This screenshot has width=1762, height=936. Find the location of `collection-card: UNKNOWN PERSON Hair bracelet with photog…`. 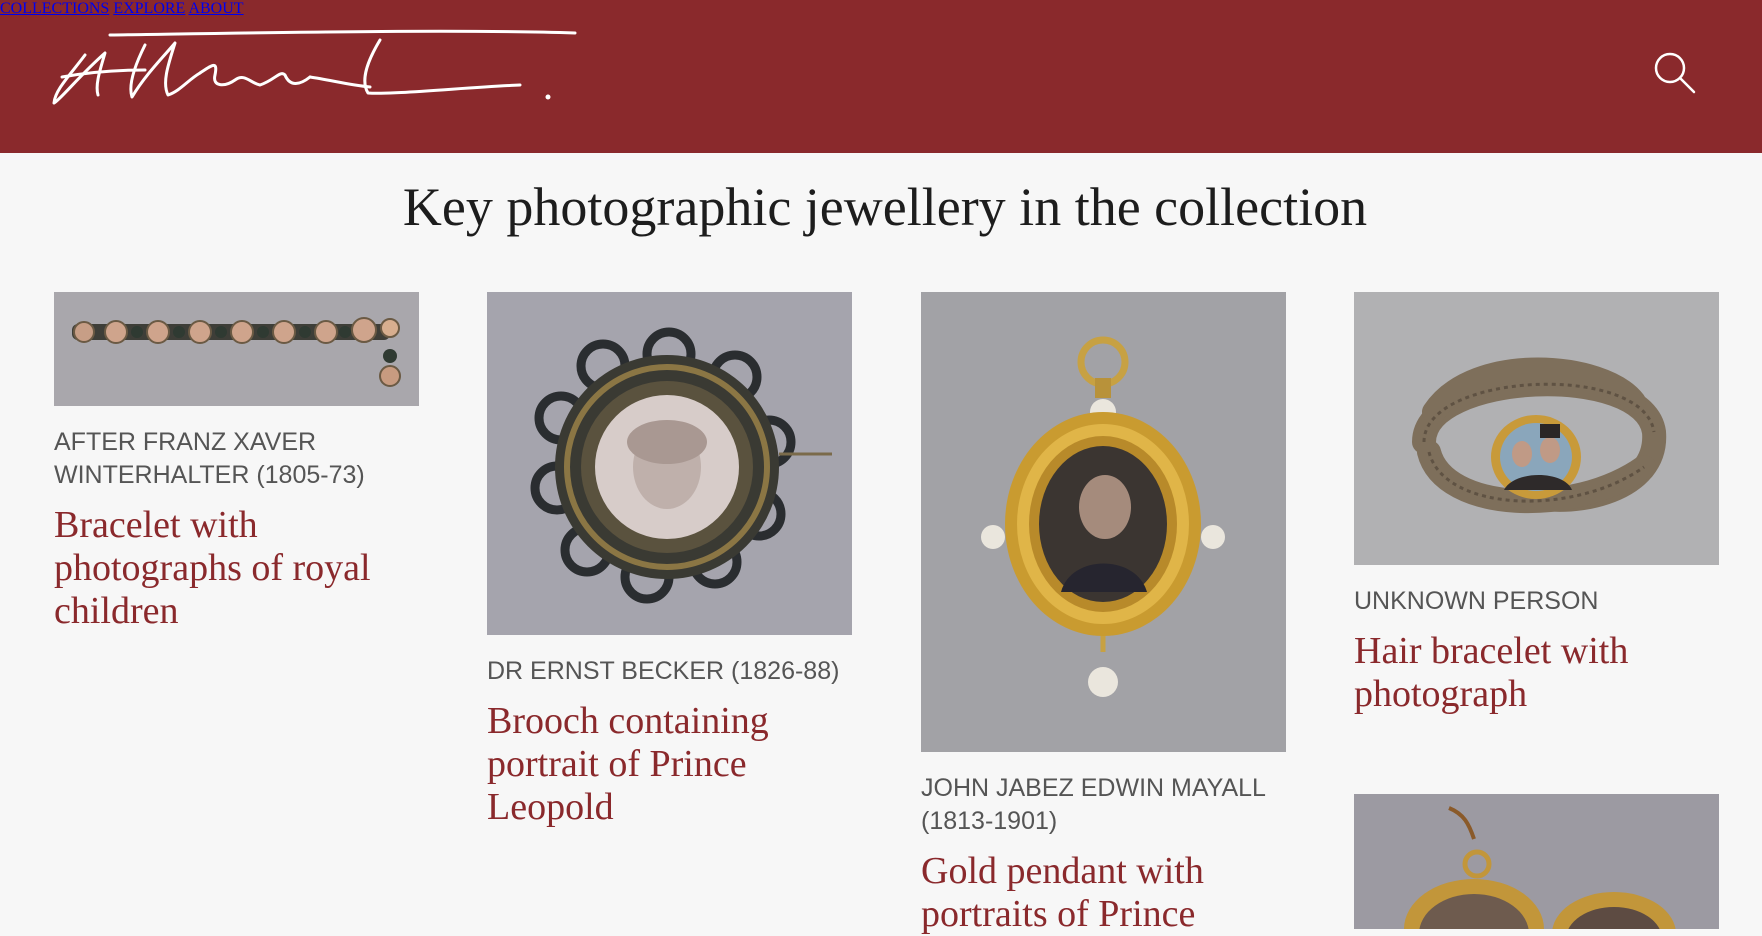

collection-card: UNKNOWN PERSON Hair bracelet with photog… is located at coordinates (1536, 504).